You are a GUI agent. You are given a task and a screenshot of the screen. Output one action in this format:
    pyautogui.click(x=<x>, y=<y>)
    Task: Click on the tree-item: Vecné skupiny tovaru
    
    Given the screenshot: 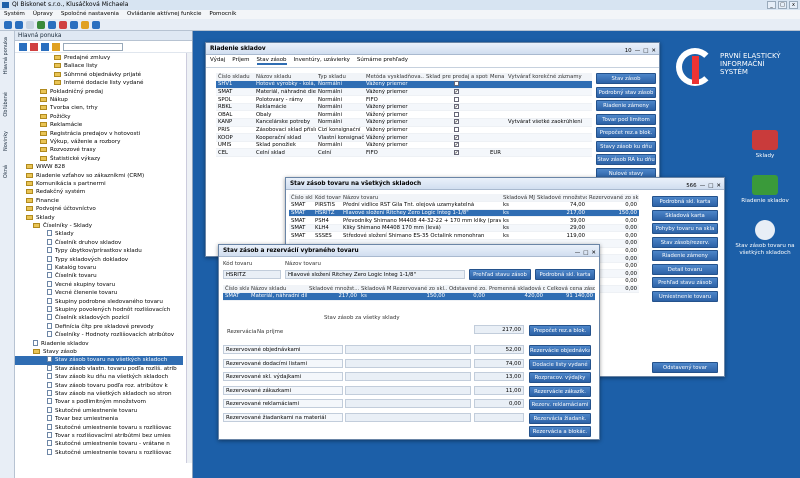 What is the action you would take?
    pyautogui.click(x=99, y=284)
    